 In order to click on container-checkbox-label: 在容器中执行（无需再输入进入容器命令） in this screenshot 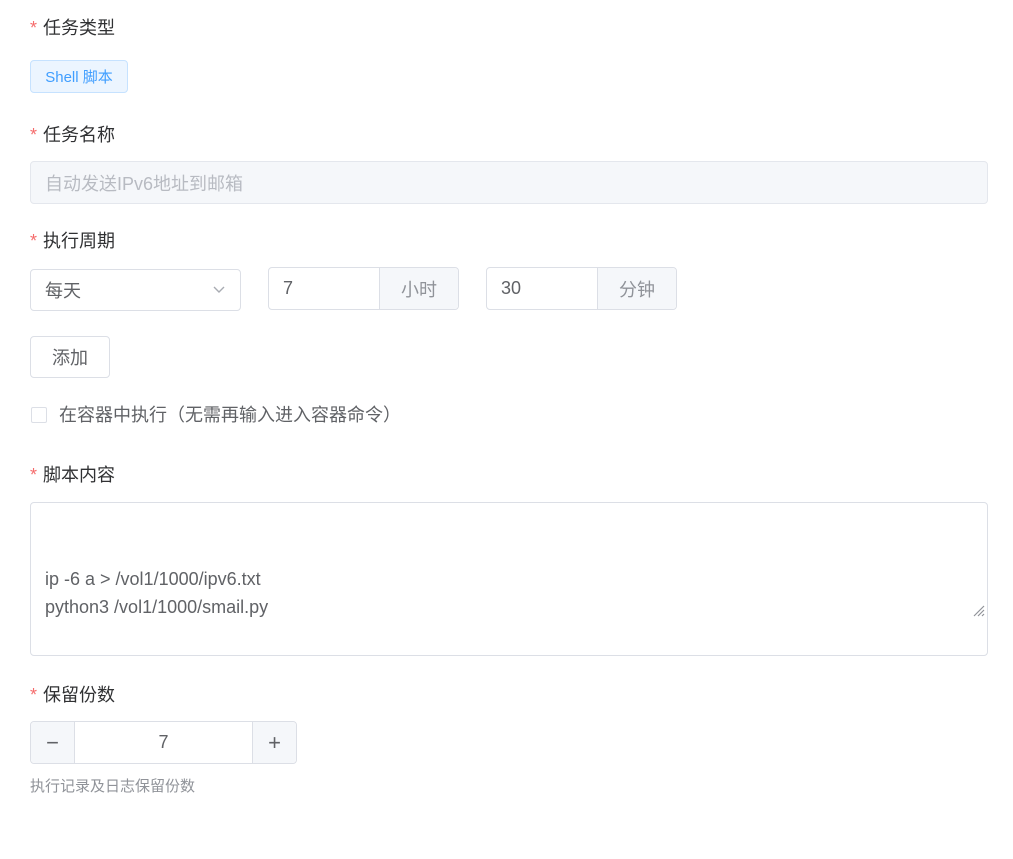, I will do `click(230, 415)`.